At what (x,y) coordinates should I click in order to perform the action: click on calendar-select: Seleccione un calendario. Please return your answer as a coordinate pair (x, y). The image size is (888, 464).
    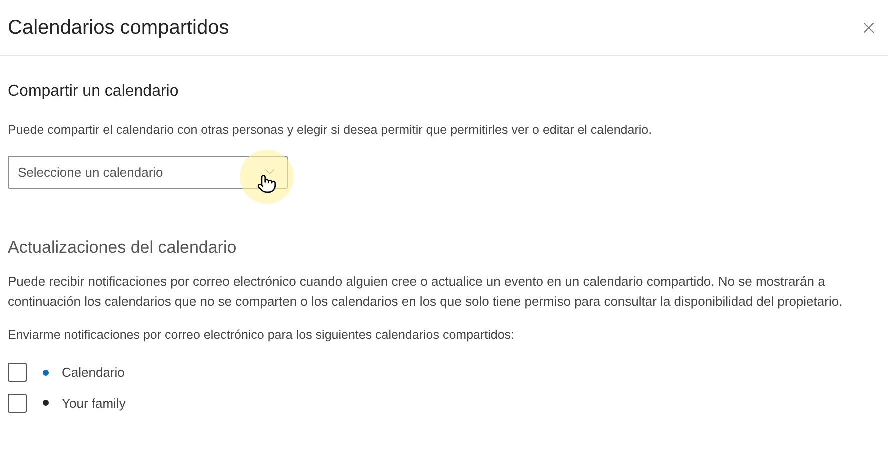
    Looking at the image, I should click on (148, 172).